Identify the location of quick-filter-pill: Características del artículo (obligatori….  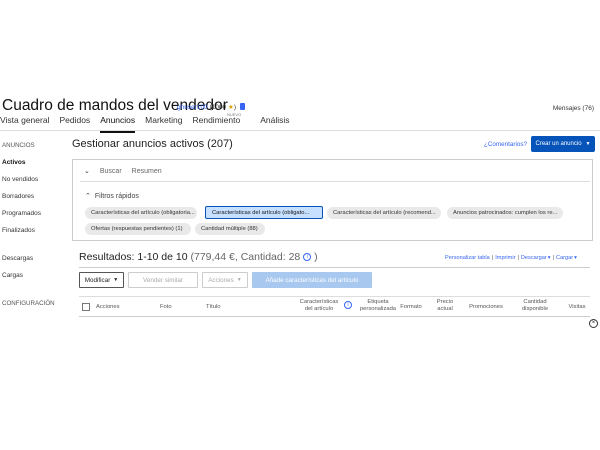
(141, 213).